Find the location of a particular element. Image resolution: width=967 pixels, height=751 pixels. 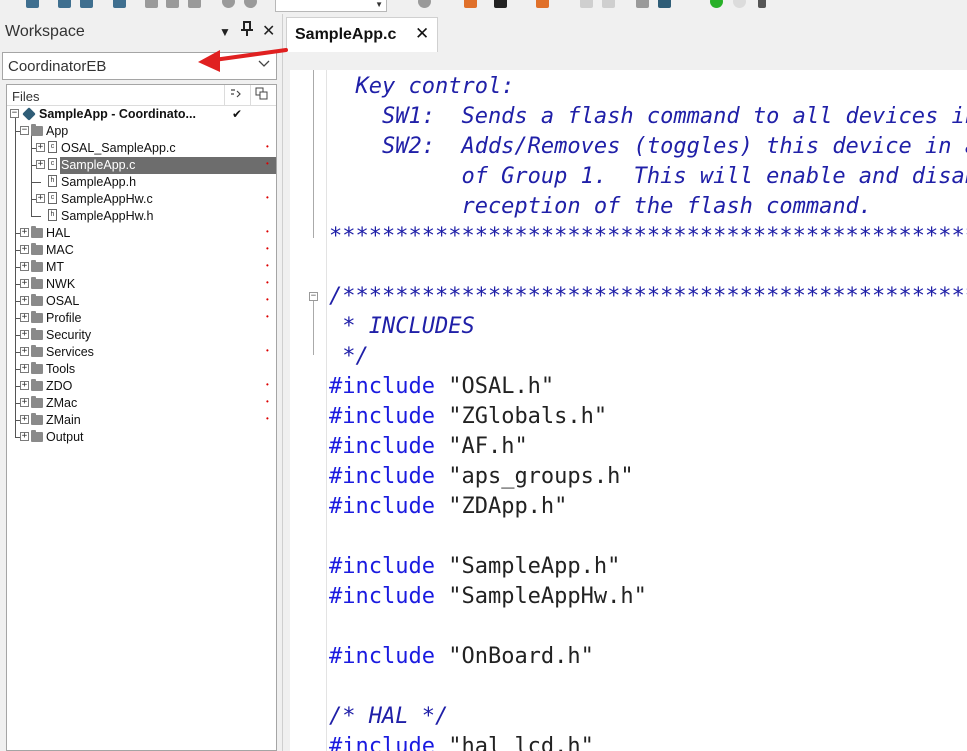

undo-icon is located at coordinates (228, 4).